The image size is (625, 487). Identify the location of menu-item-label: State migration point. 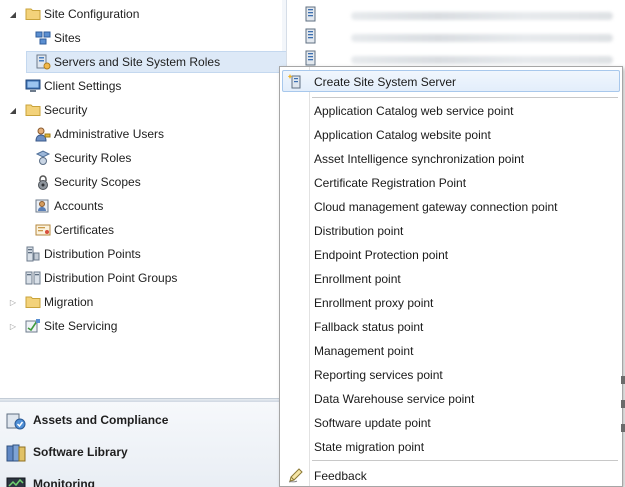
(369, 447).